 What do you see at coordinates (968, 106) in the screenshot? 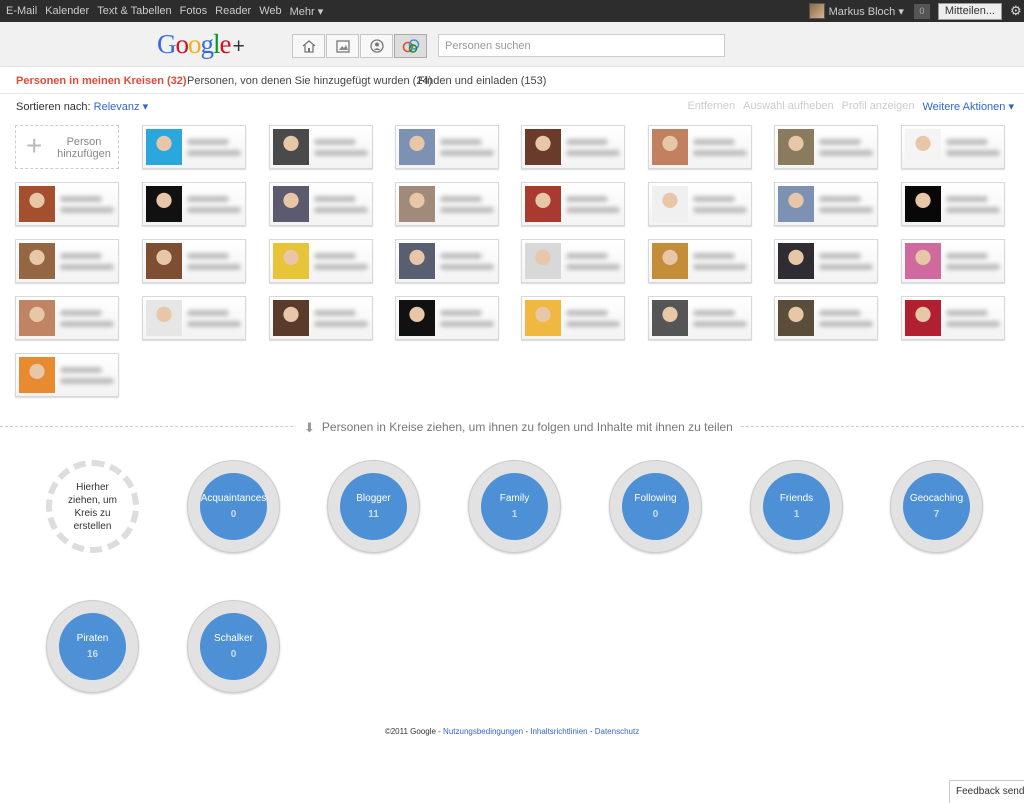
I see `more-actions-dropdown: Weitere Aktionen ▾` at bounding box center [968, 106].